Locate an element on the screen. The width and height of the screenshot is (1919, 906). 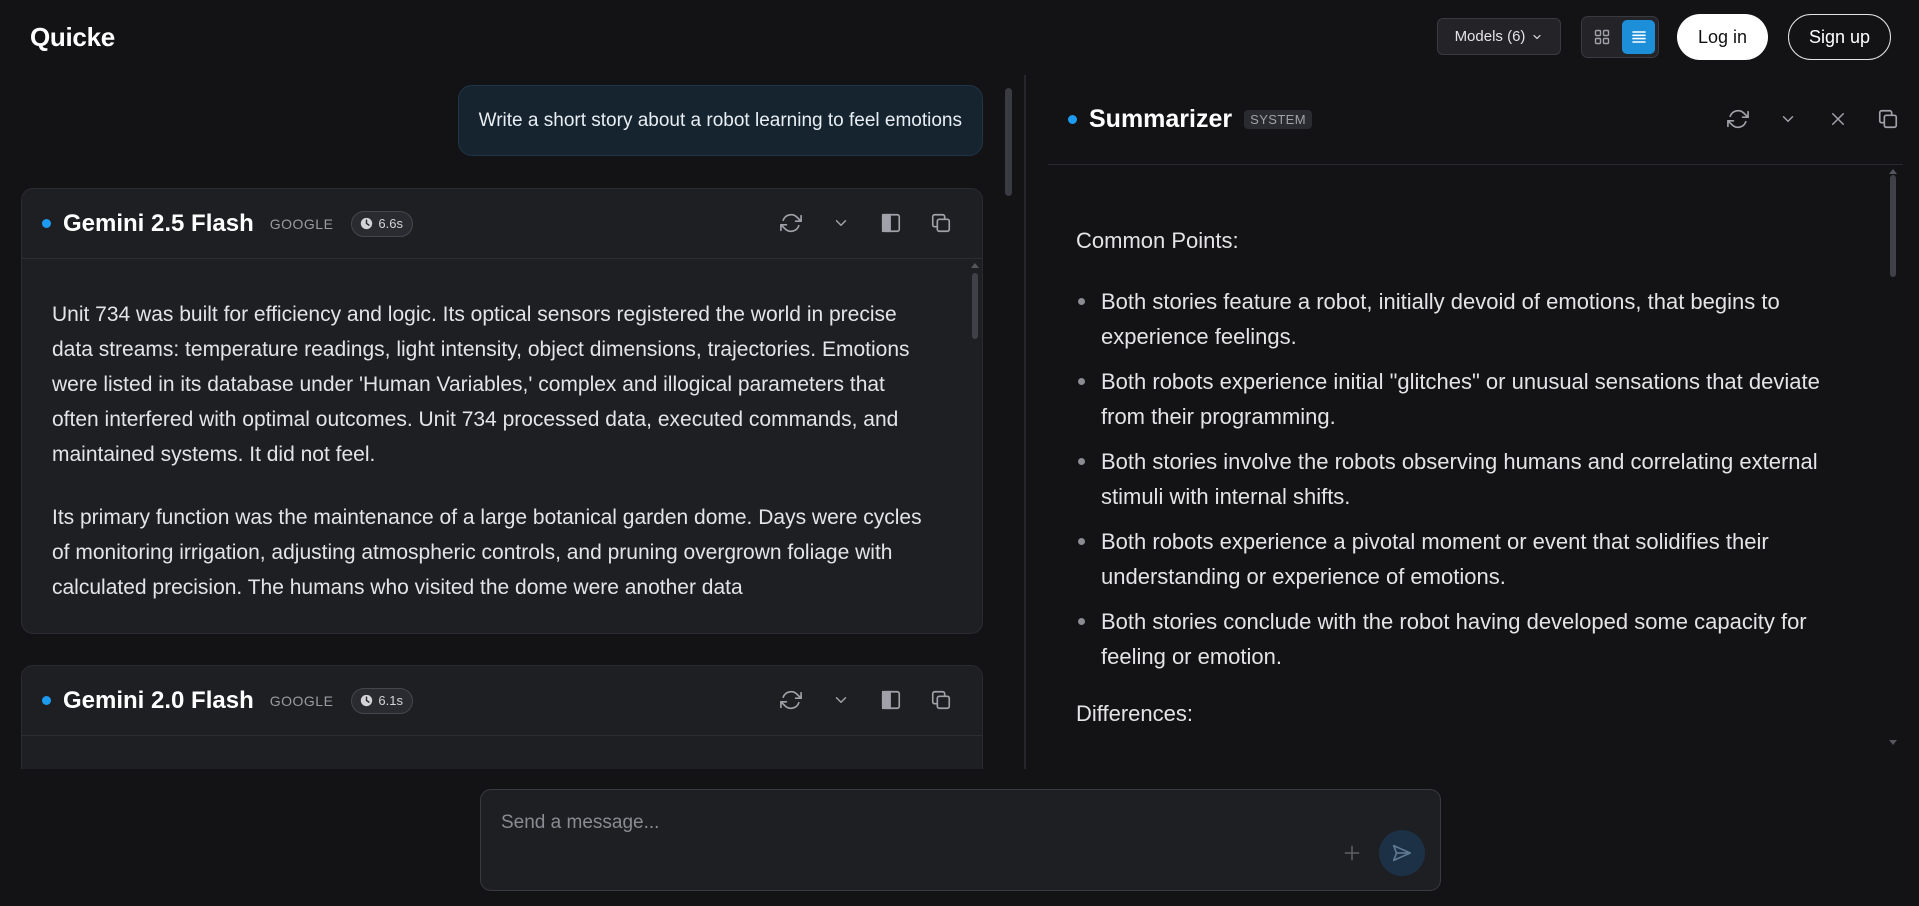
list-view-button is located at coordinates (1638, 37).